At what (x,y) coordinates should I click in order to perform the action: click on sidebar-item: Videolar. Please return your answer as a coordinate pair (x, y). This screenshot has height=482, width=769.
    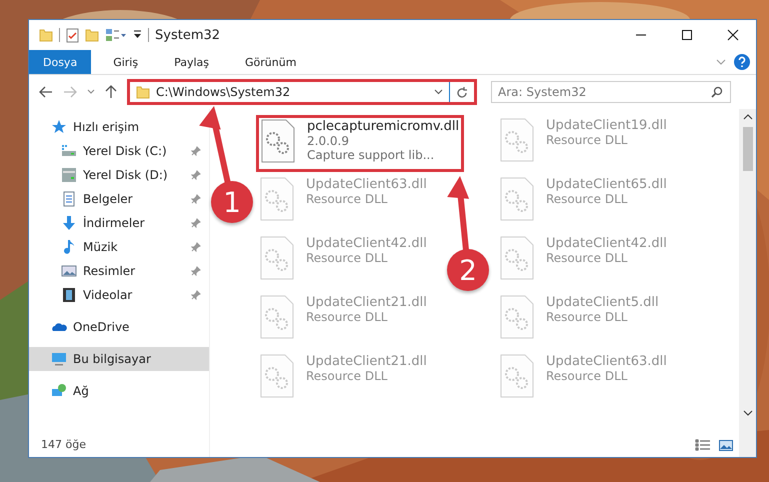
    Looking at the image, I should click on (119, 295).